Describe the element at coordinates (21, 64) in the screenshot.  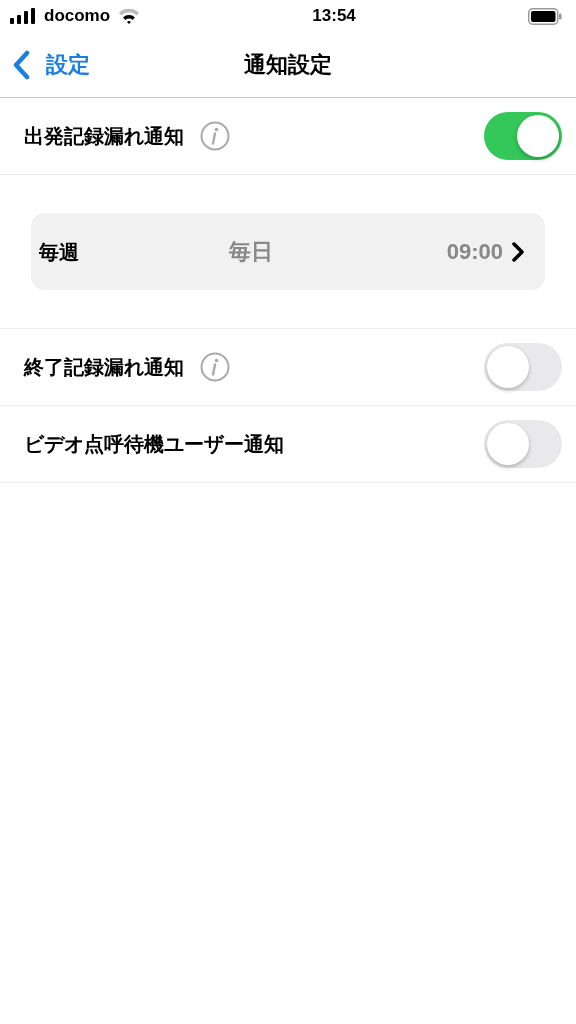
I see `chevron-left-icon` at that location.